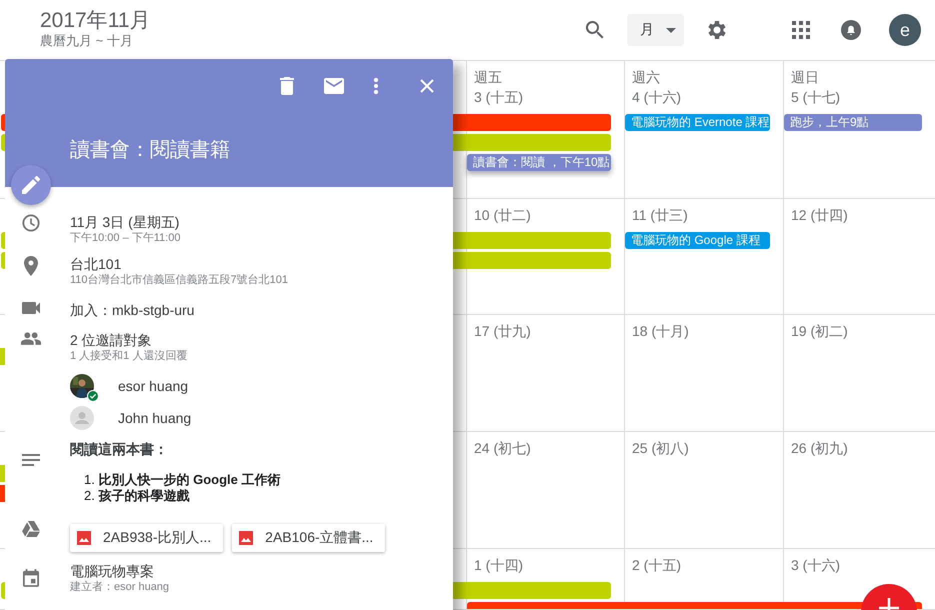 This screenshot has height=610, width=935. Describe the element at coordinates (125, 238) in the screenshot. I see `detail-subtext: 下午10:00 – 下午11:00` at that location.